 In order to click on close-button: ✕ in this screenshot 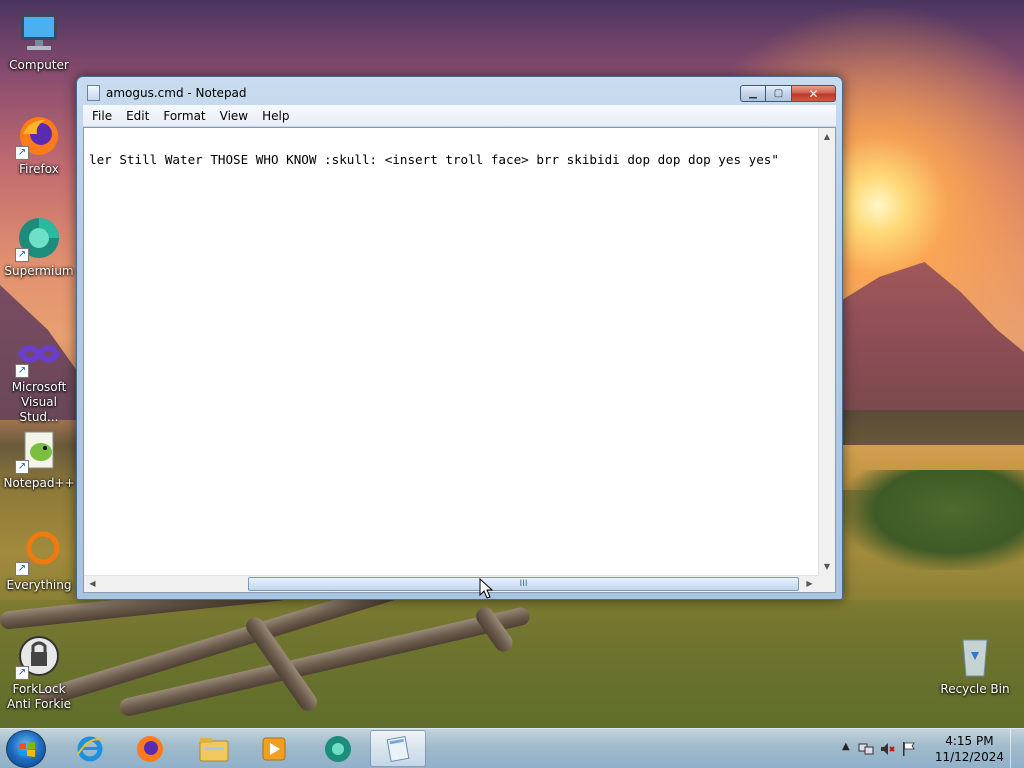, I will do `click(814, 93)`.